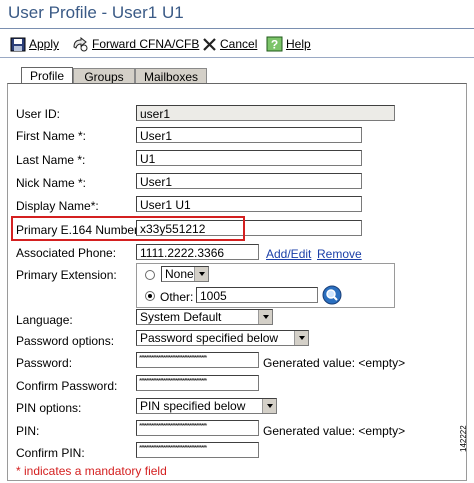 Image resolution: width=474 pixels, height=483 pixels. I want to click on first-name-label: First Name *:, so click(51, 136).